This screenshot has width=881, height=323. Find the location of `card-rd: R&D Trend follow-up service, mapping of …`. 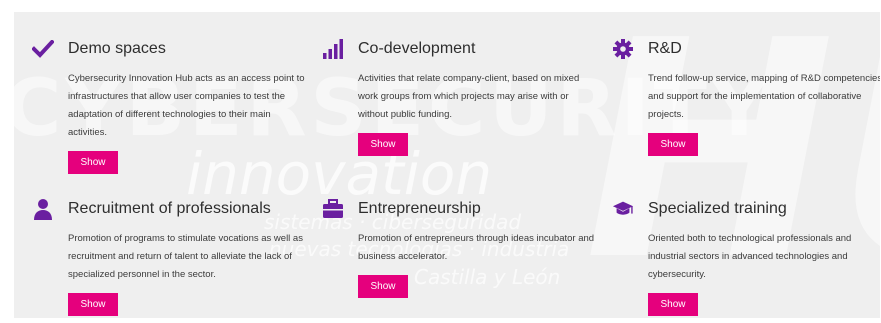

card-rd: R&D Trend follow-up service, mapping of … is located at coordinates (746, 96).